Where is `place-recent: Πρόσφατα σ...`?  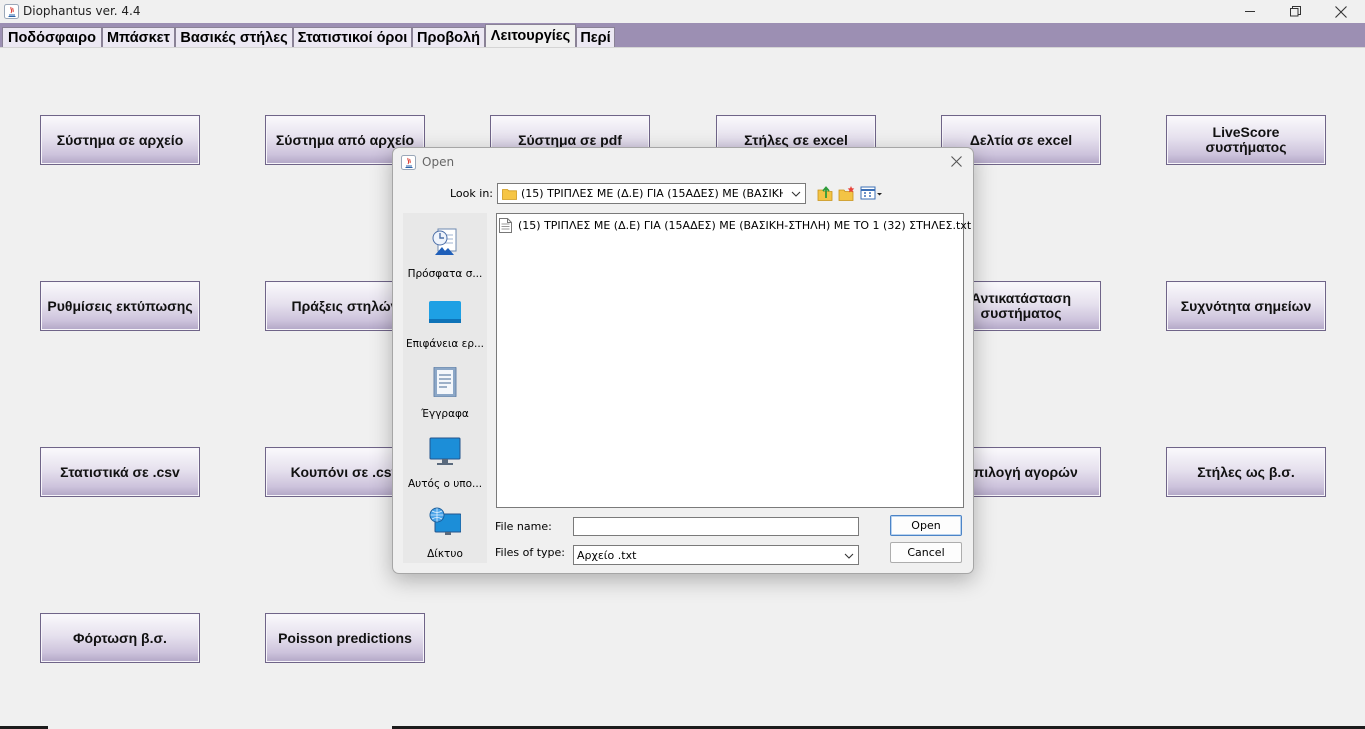
place-recent: Πρόσφατα σ... is located at coordinates (445, 252).